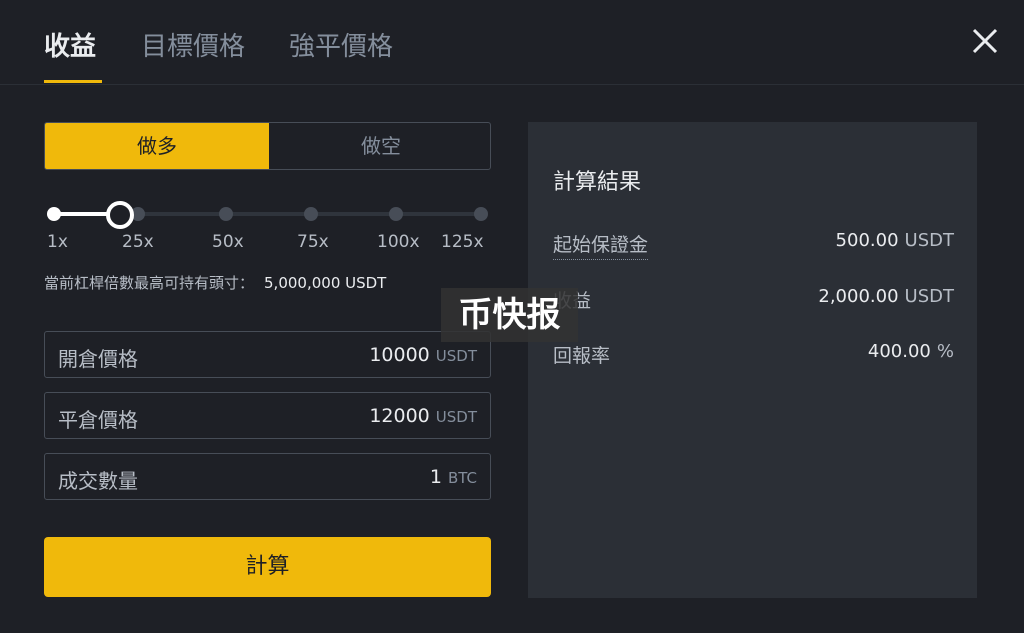 This screenshot has width=1024, height=633. Describe the element at coordinates (325, 283) in the screenshot. I see `max-position-value: 5,000,000 USDT` at that location.